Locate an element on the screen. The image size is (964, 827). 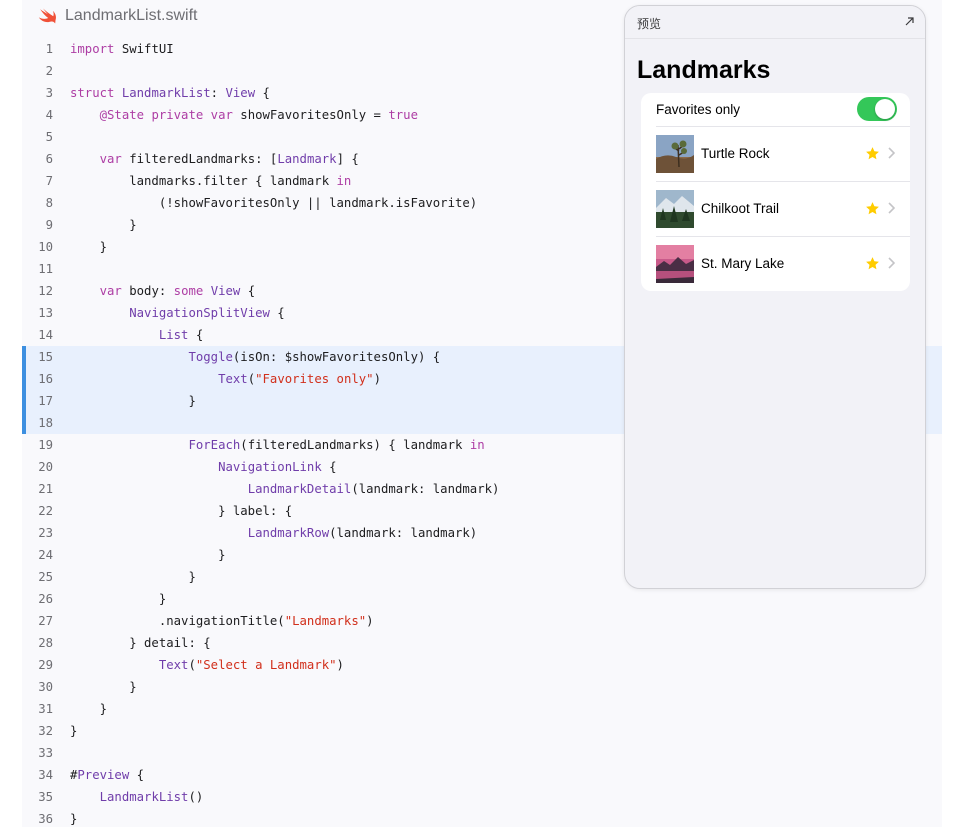
landmark-name: St. Mary Lake is located at coordinates (743, 263).